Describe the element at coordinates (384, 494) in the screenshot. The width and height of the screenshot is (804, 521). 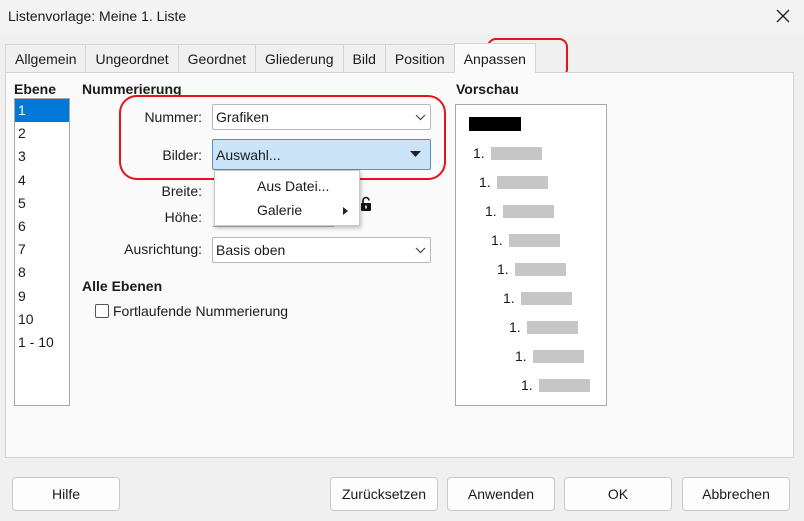
I see `reset-button: Zurücksetzen` at that location.